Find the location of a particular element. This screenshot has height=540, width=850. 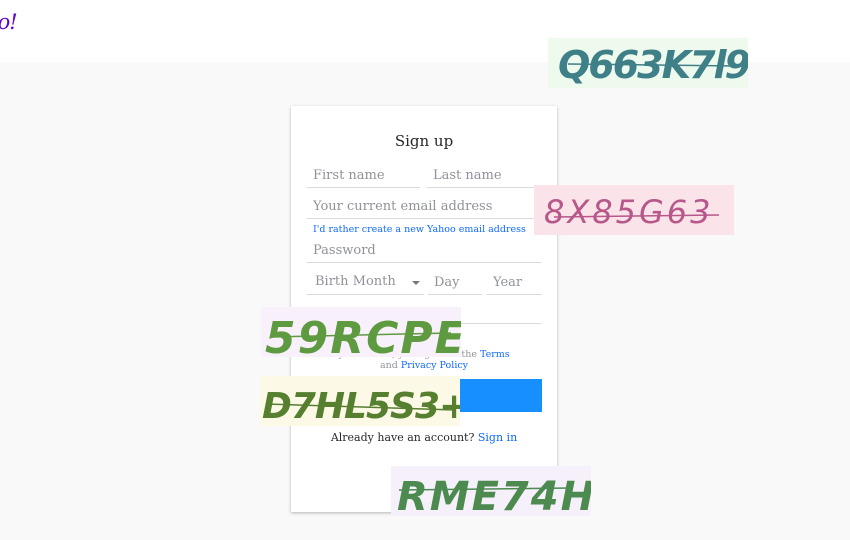

day-input is located at coordinates (455, 282).